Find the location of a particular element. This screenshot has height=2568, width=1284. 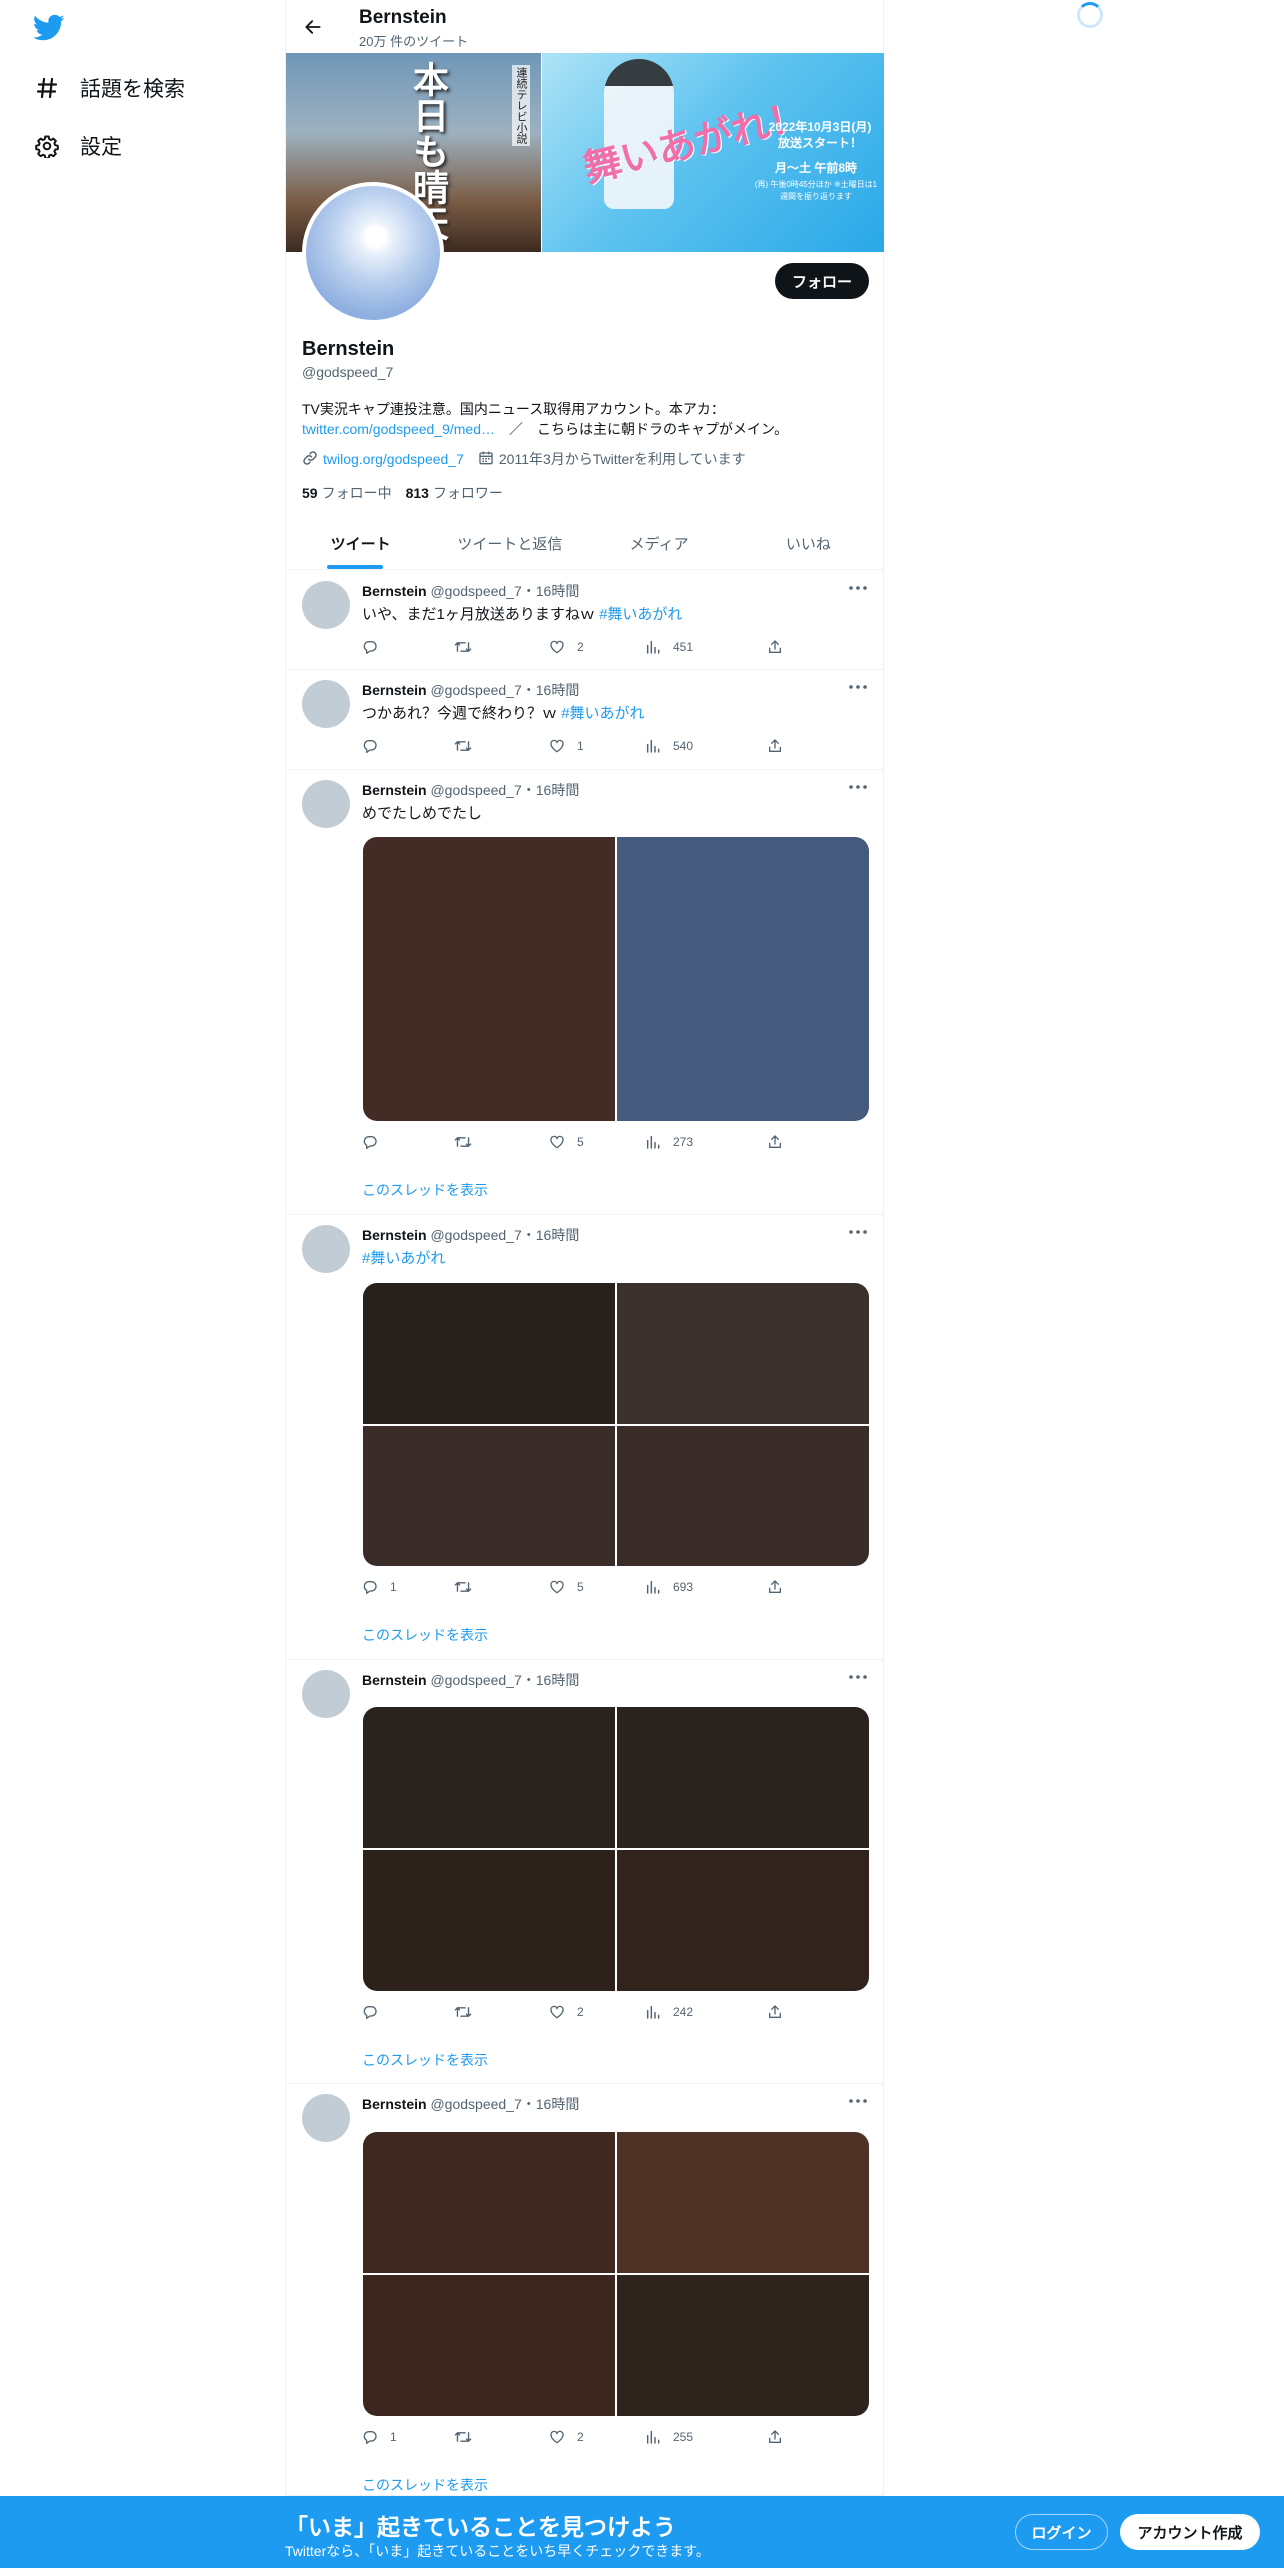

signup-button: アカウント作成 is located at coordinates (1190, 2532).